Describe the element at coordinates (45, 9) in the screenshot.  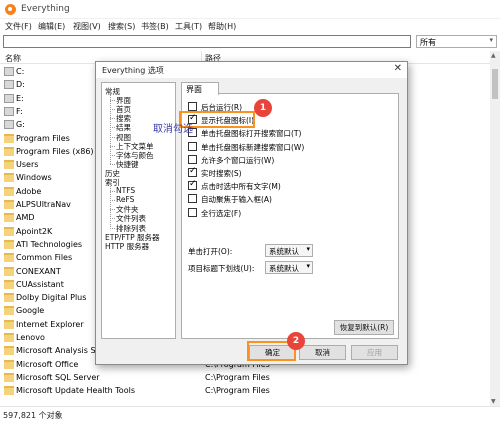
I see `window-title: Everything` at that location.